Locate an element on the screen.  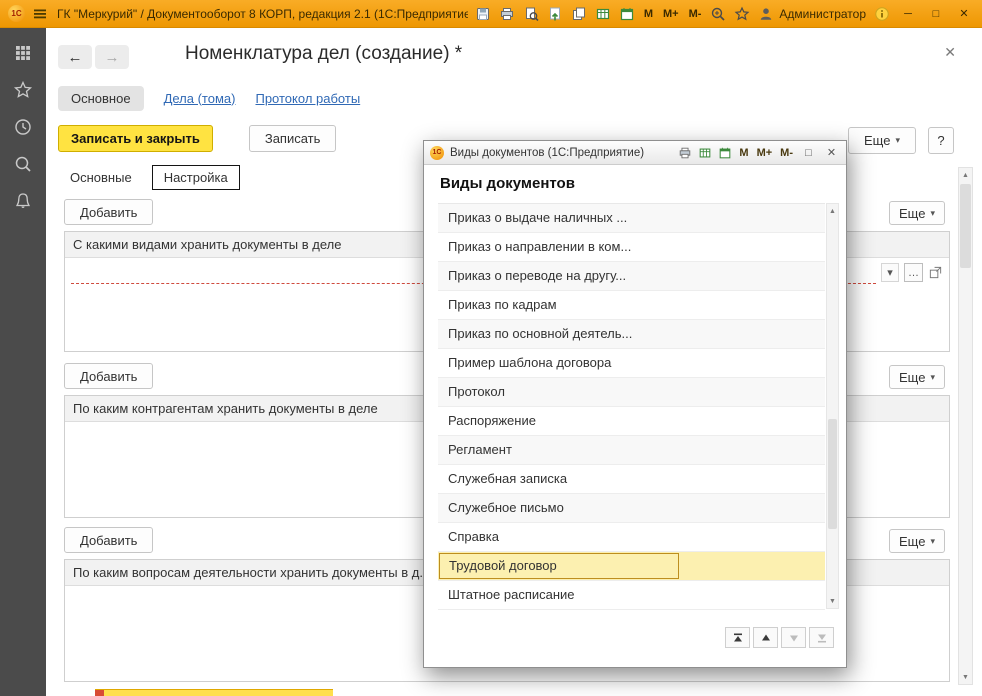
more-button-section-3: Еще ▾ is located at coordinates (917, 541).